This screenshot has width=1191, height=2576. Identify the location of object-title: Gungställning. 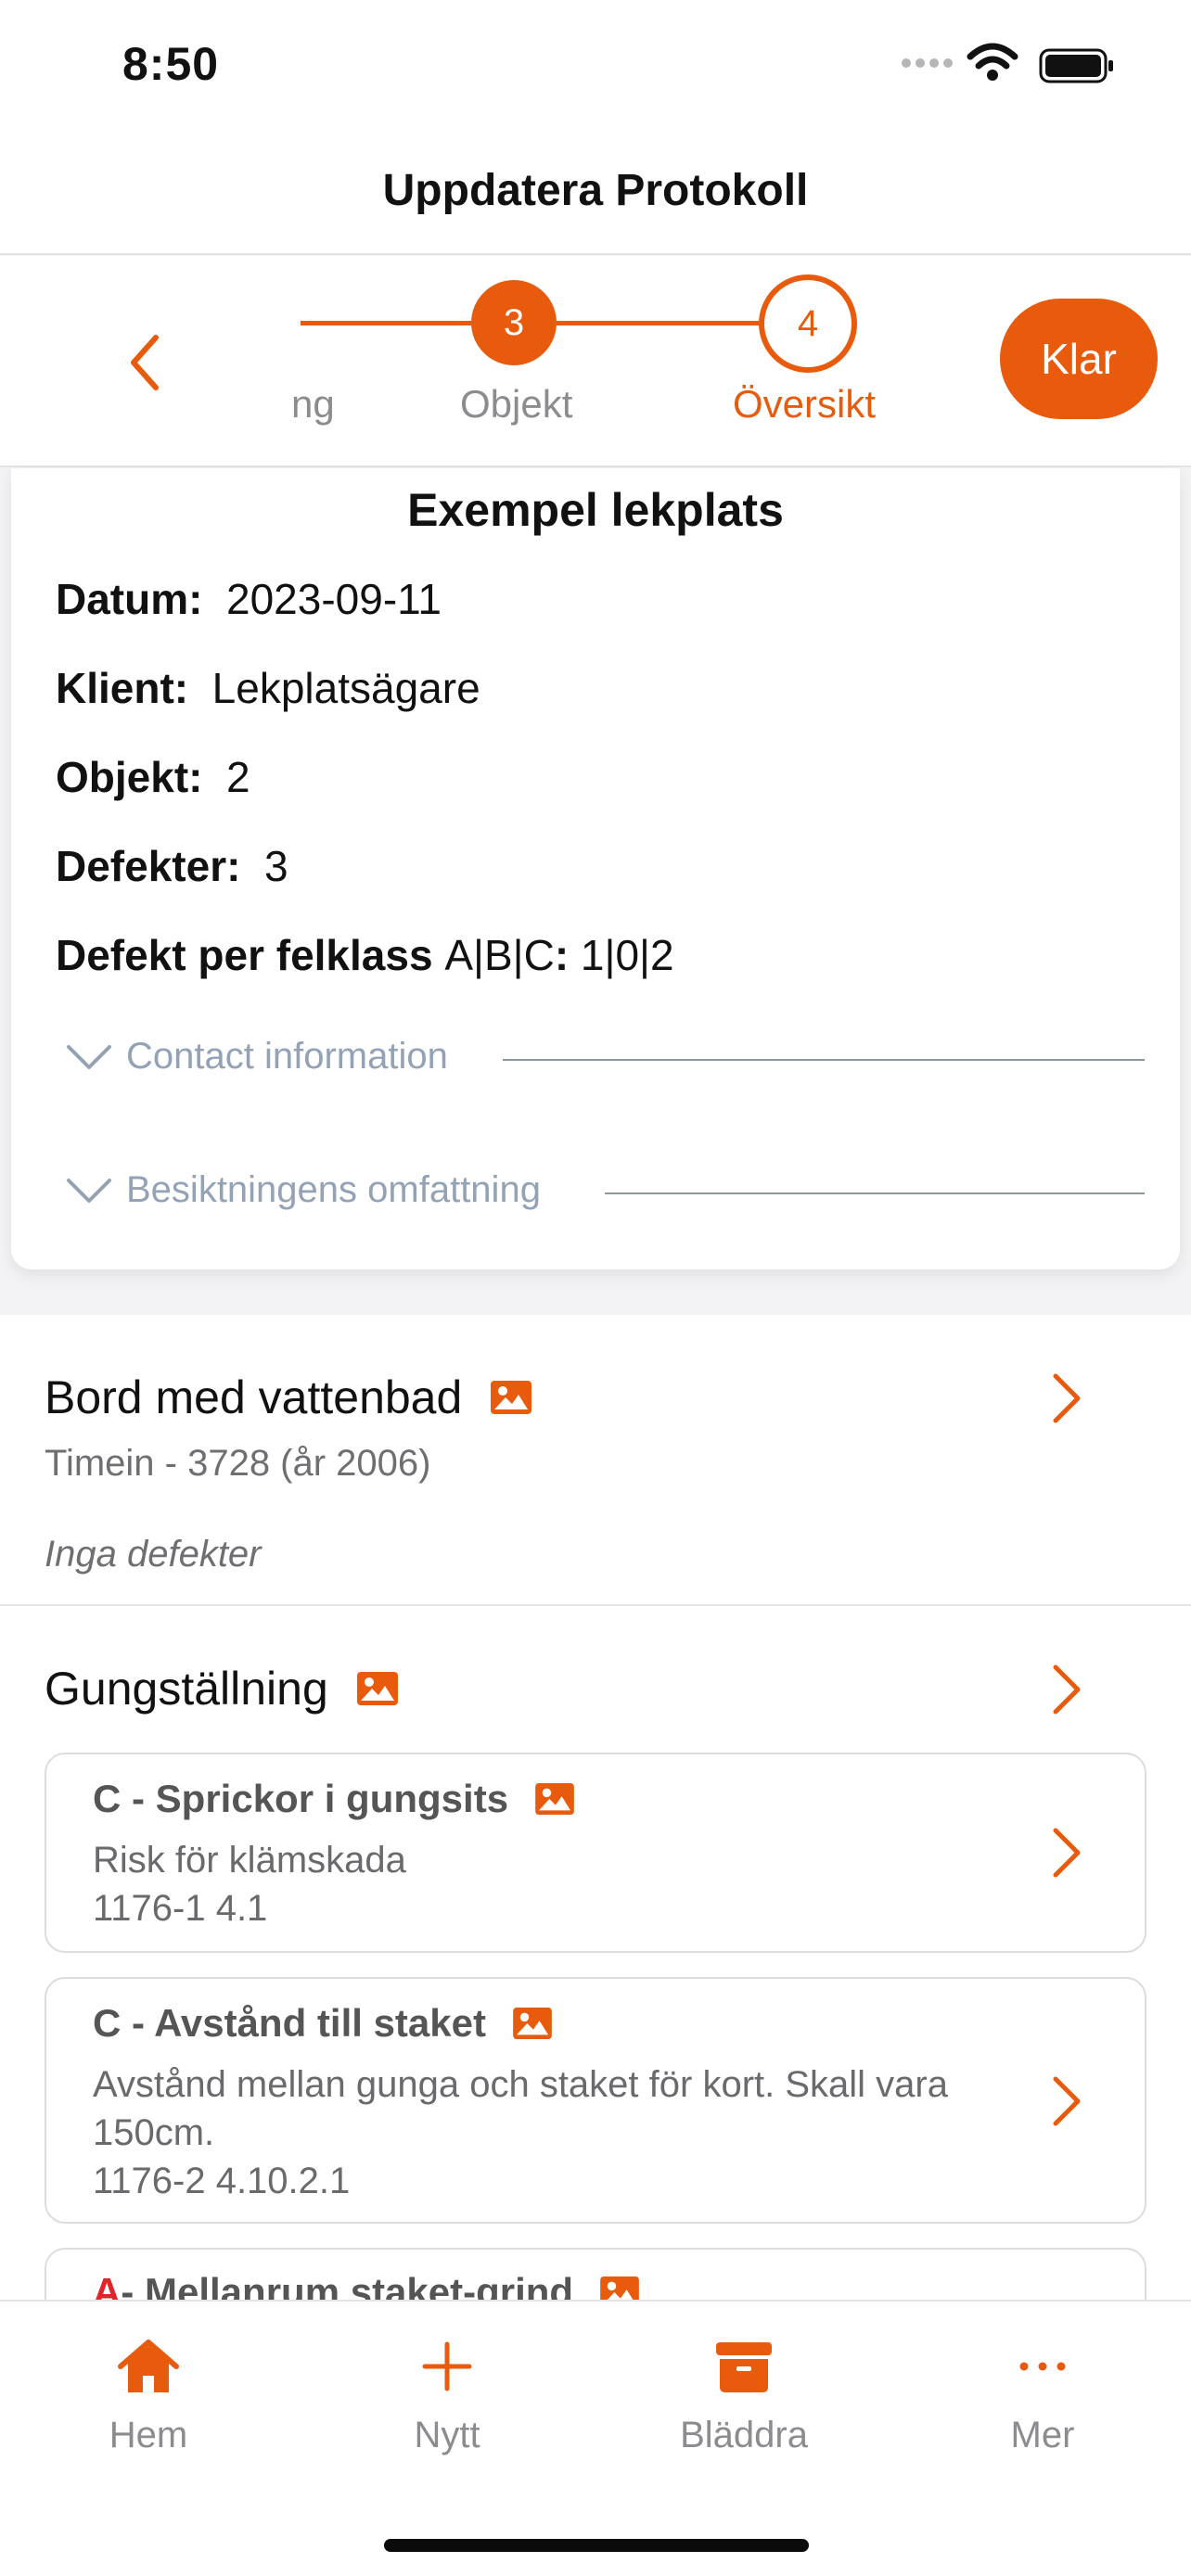
(222, 1688).